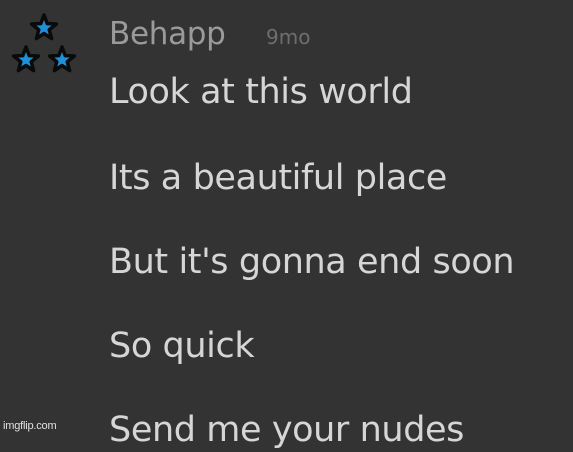  I want to click on comment-line: So quick, so click(182, 346).